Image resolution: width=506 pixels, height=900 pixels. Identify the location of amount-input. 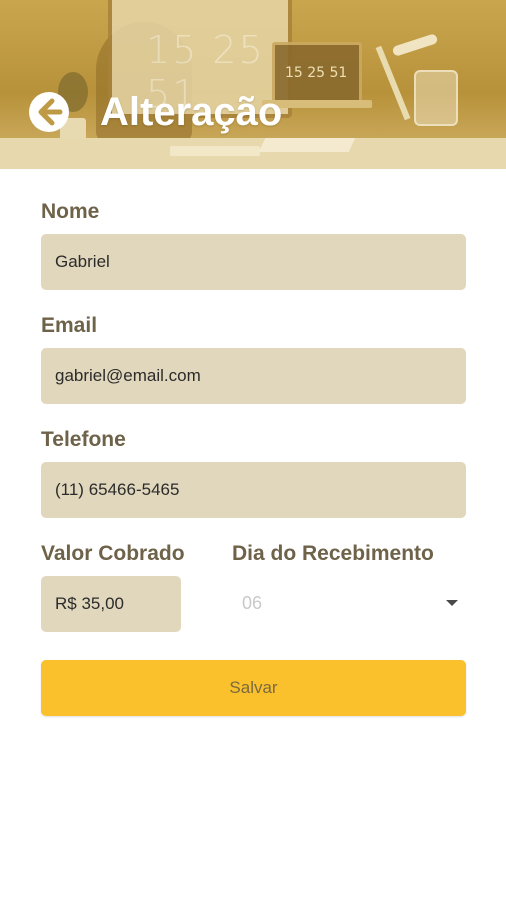
(111, 604).